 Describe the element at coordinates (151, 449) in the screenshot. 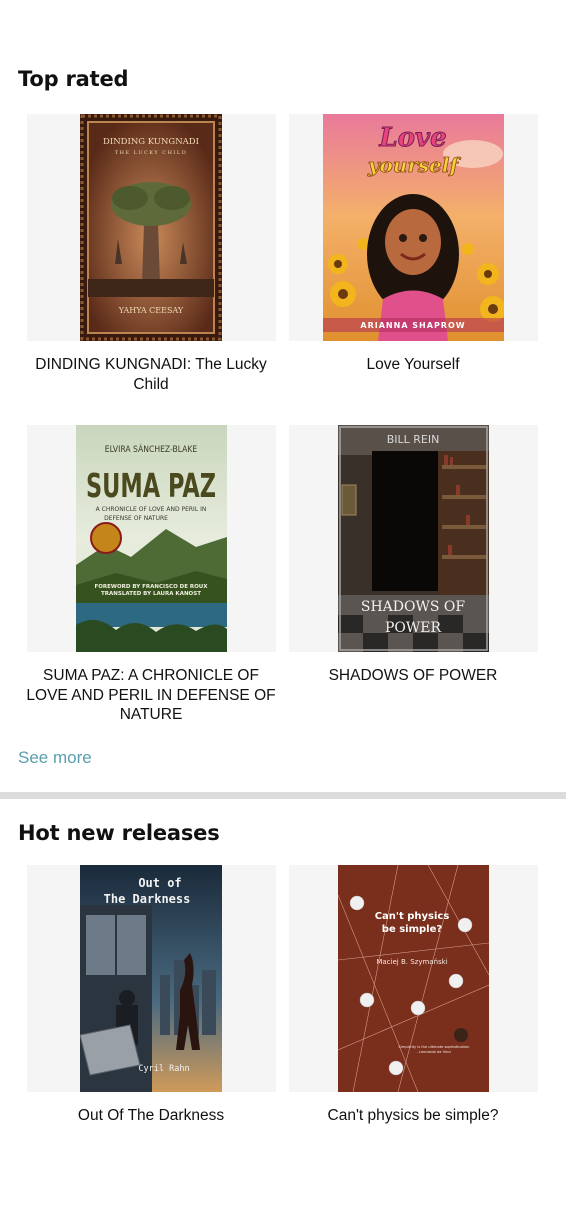

I see `cover-author: ELVIRA SÁNCHEZ-BLAKE` at that location.